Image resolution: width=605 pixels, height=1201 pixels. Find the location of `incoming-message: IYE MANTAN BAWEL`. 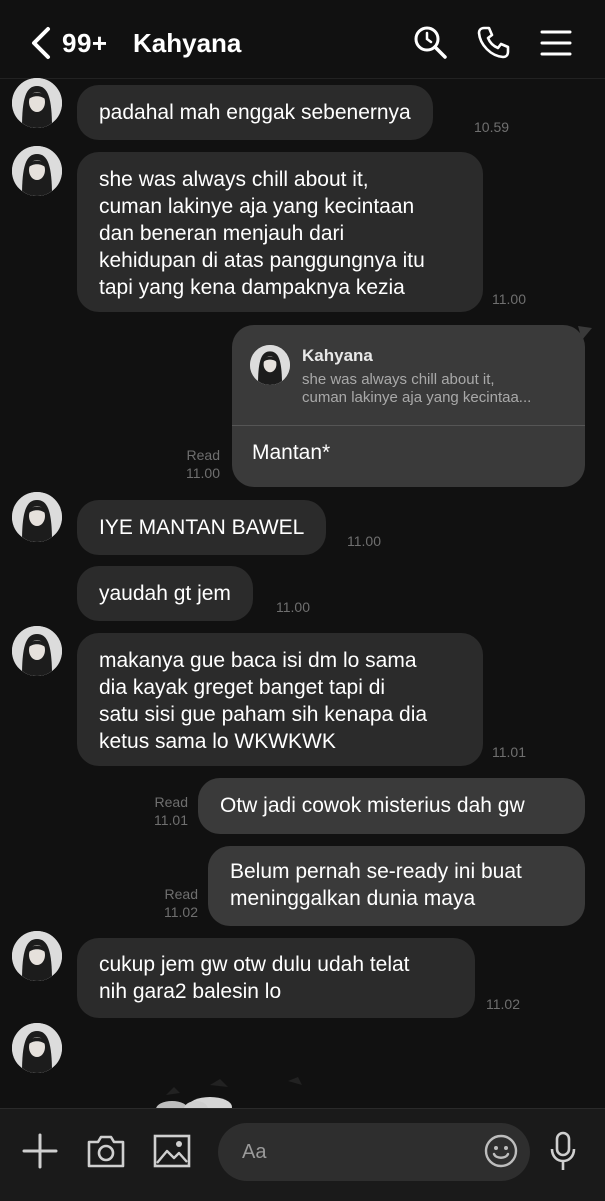

incoming-message: IYE MANTAN BAWEL is located at coordinates (202, 527).